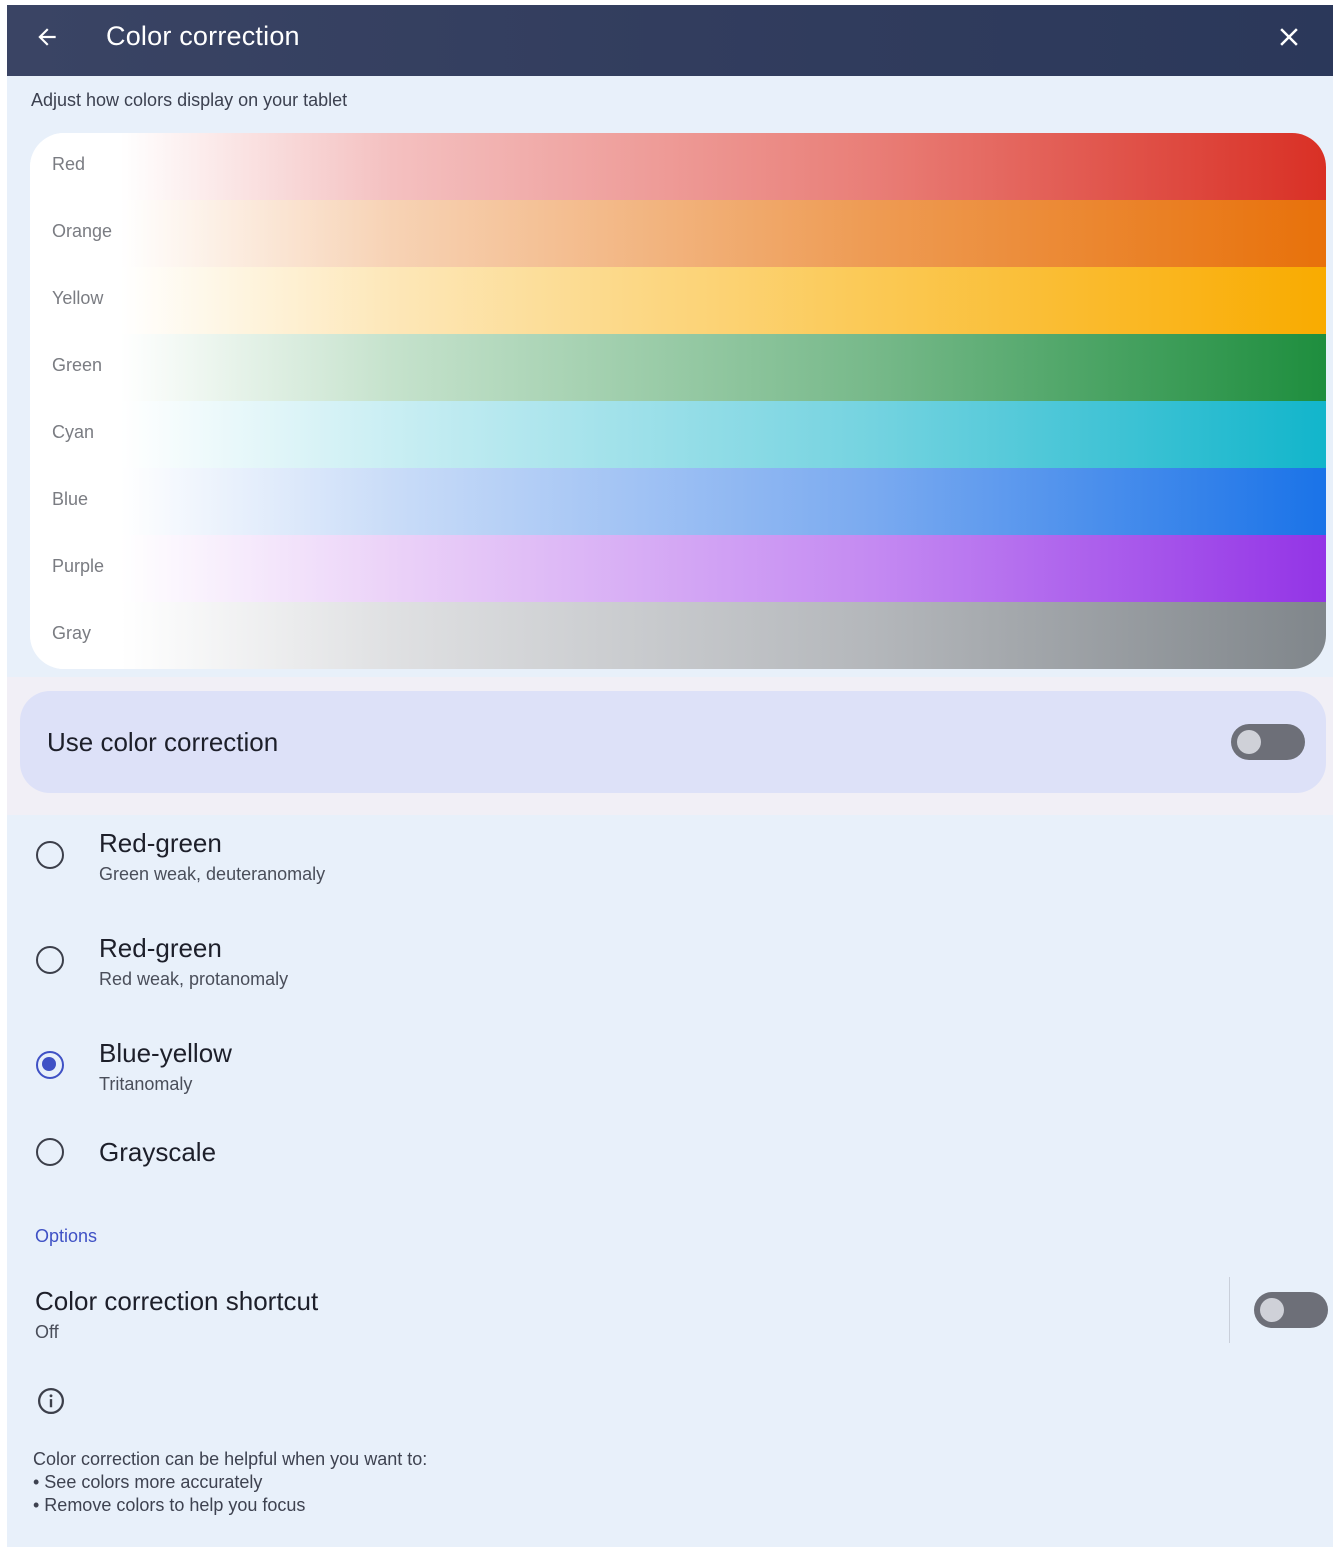  Describe the element at coordinates (670, 861) in the screenshot. I see `mode-option-deuteranomaly: Red-green Green weak, deuteranomaly` at that location.